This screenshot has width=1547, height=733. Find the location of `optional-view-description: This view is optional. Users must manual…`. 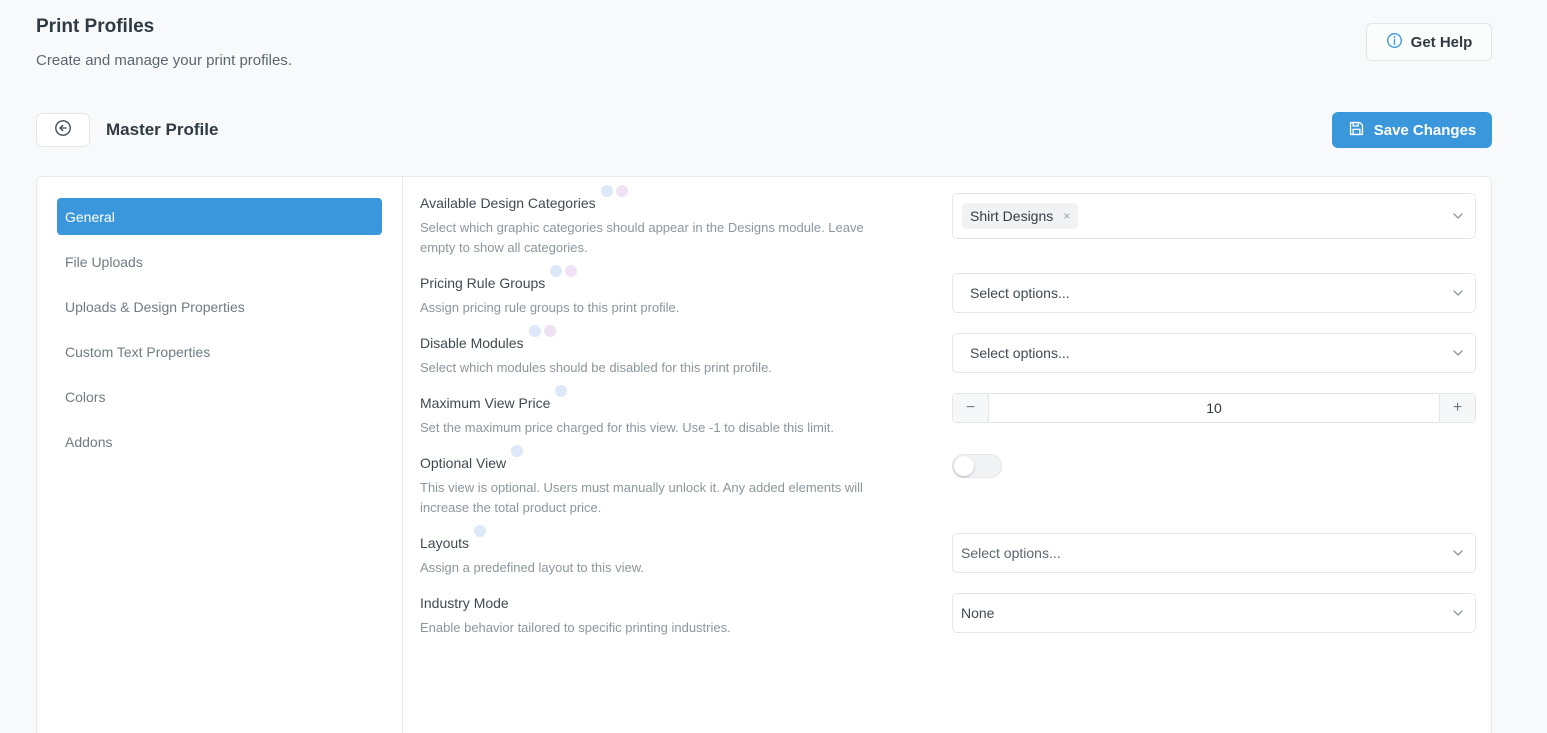

optional-view-description: This view is optional. Users must manual… is located at coordinates (641, 497).